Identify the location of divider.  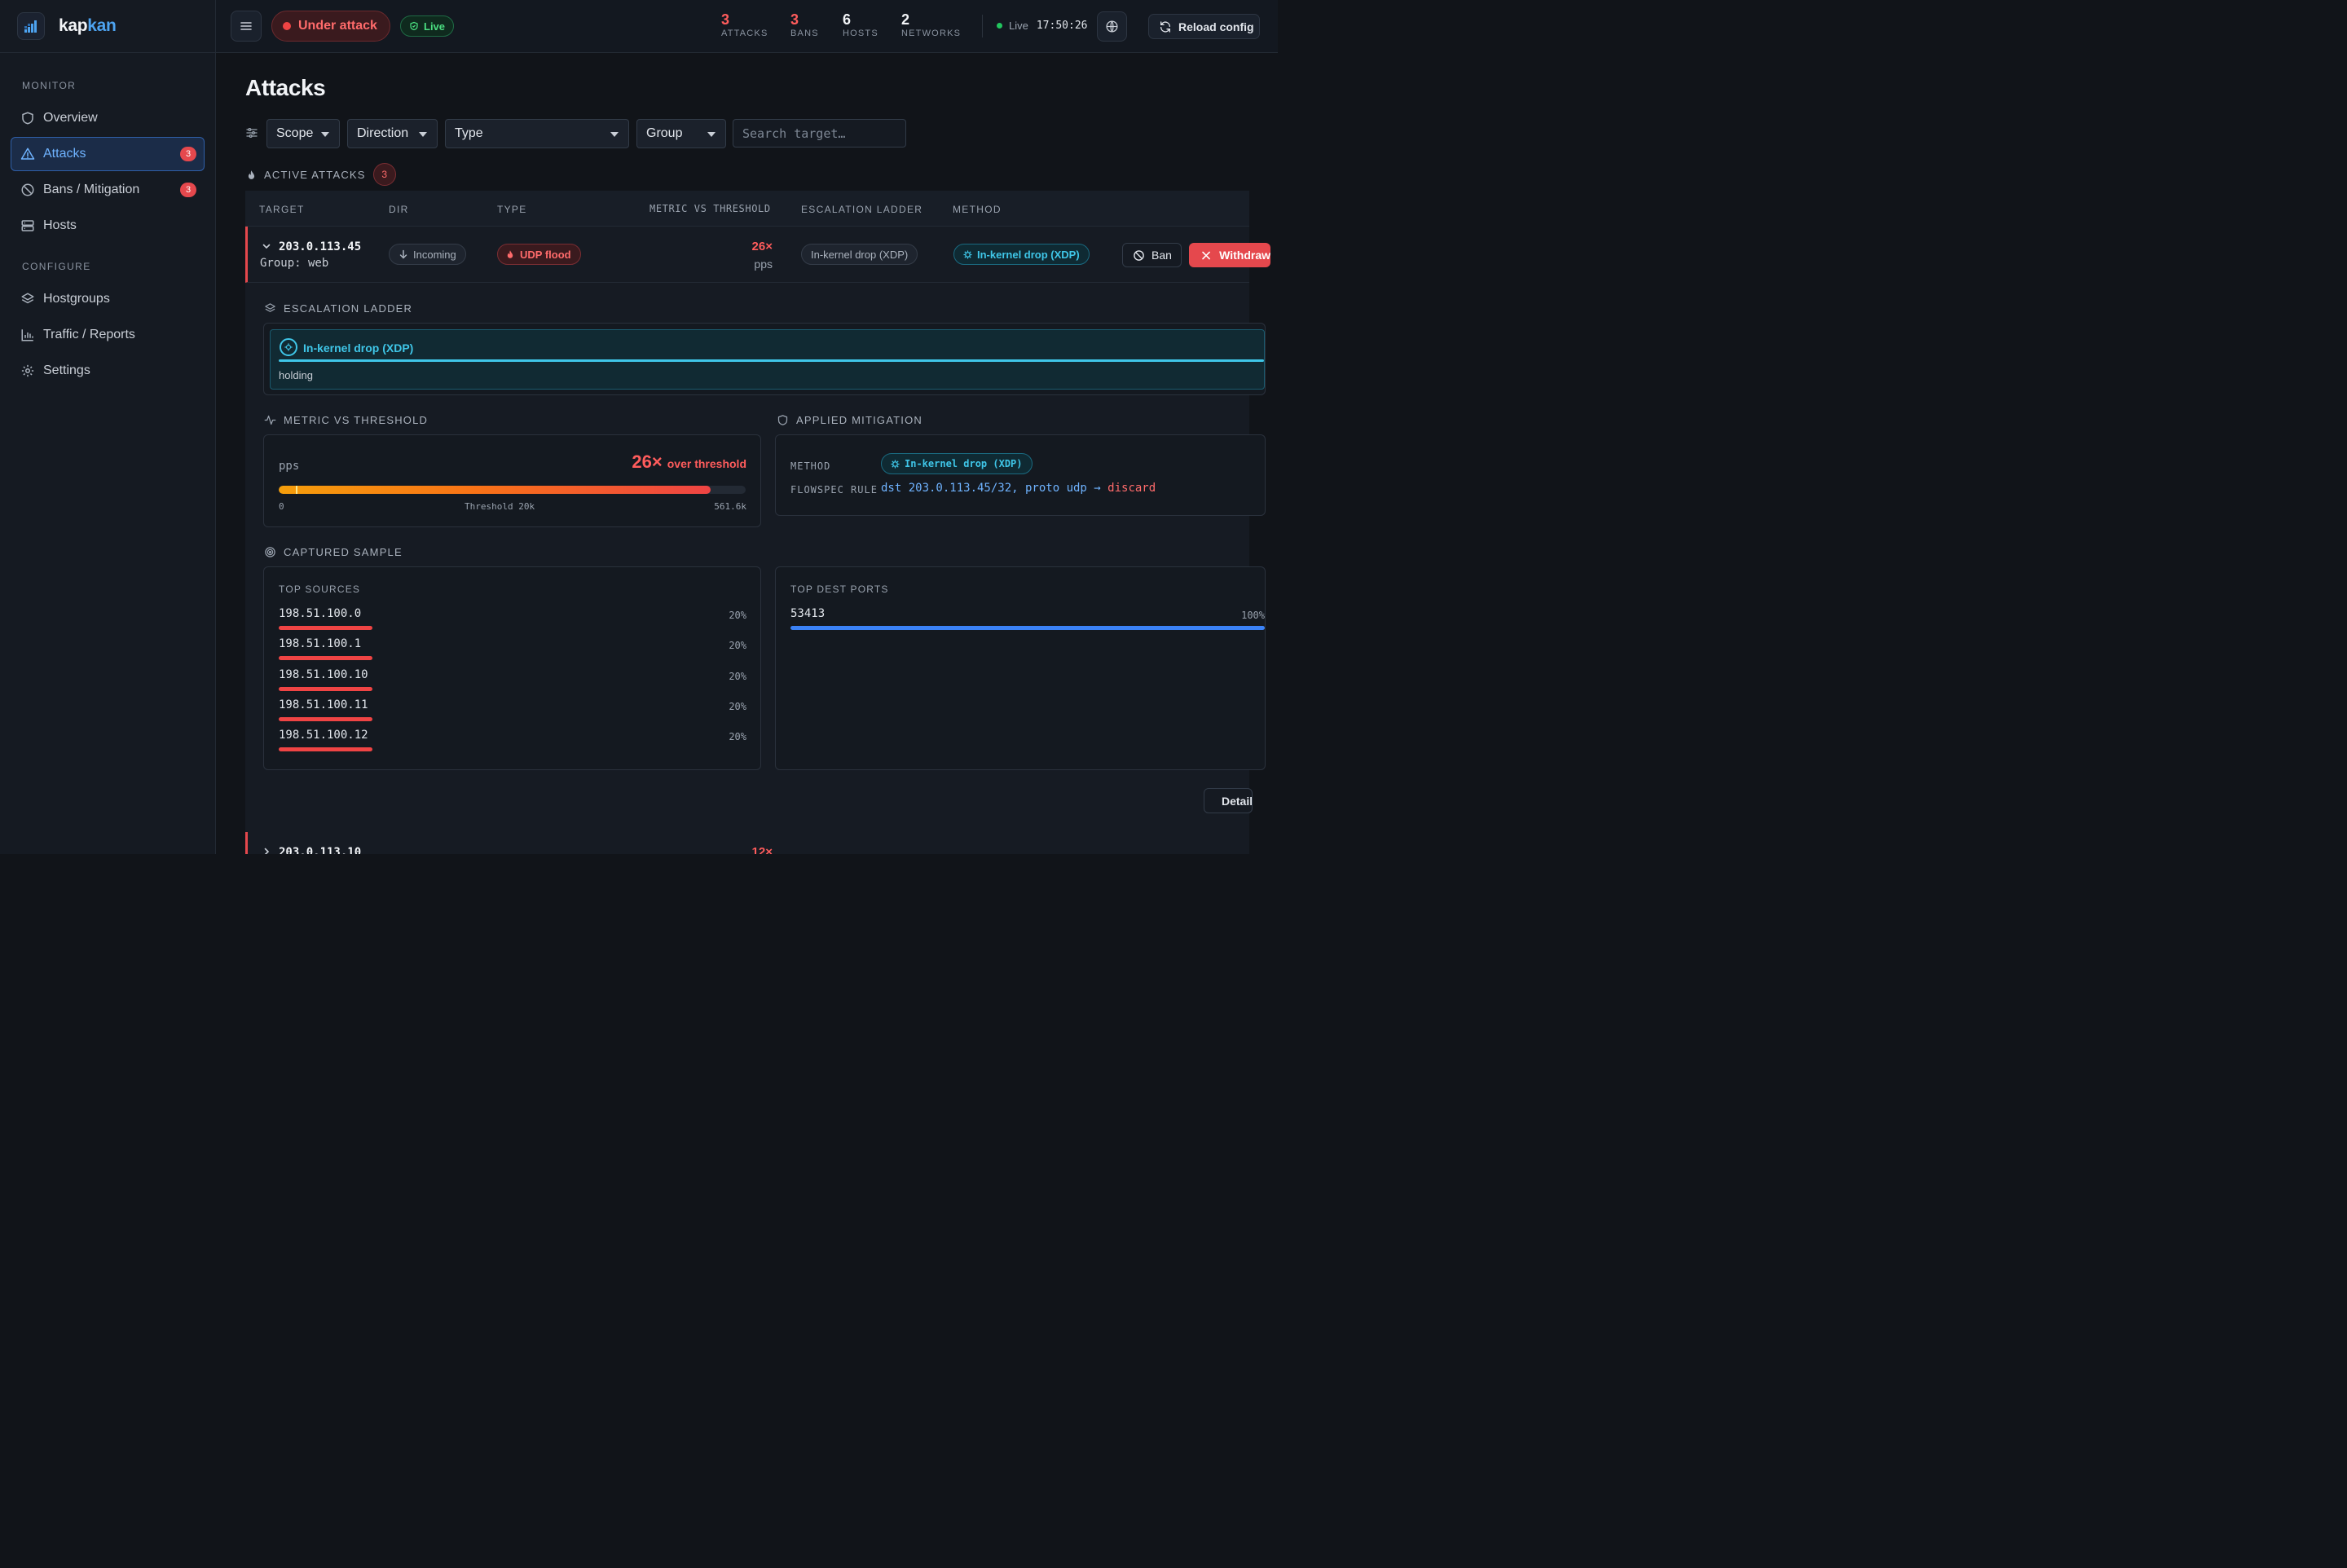
(983, 26).